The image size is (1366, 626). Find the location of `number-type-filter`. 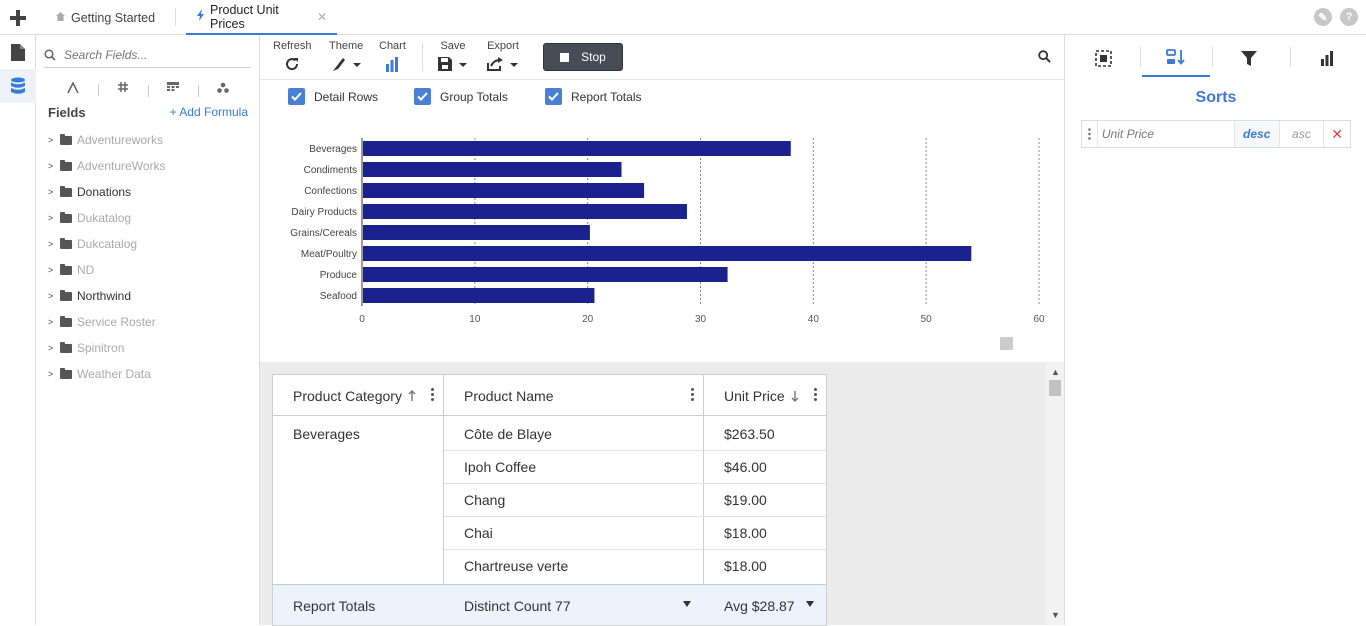

number-type-filter is located at coordinates (123, 88).